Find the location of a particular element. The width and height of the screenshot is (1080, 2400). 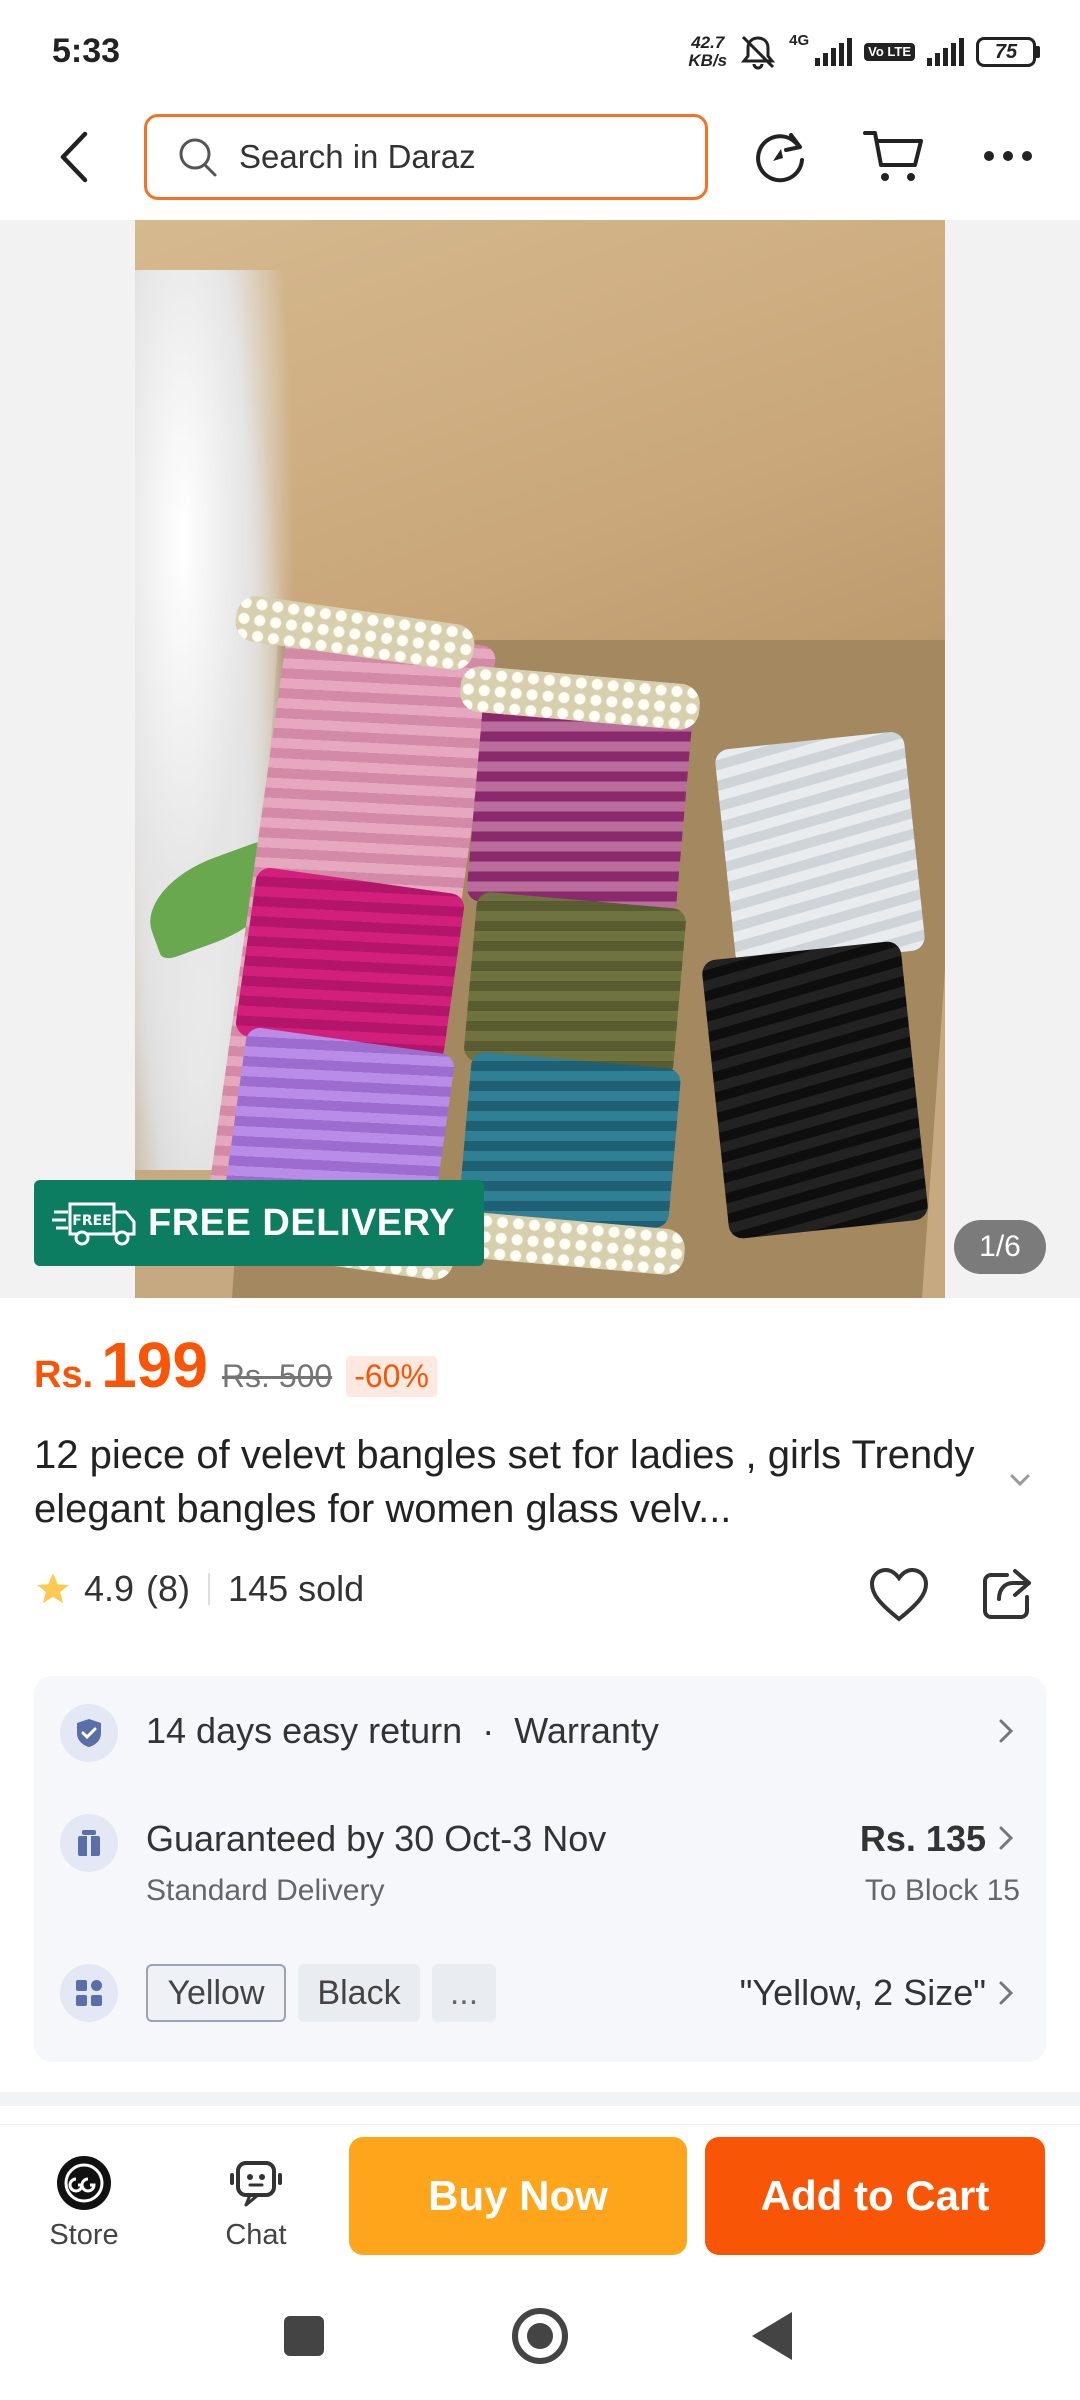

home-button is located at coordinates (540, 2336).